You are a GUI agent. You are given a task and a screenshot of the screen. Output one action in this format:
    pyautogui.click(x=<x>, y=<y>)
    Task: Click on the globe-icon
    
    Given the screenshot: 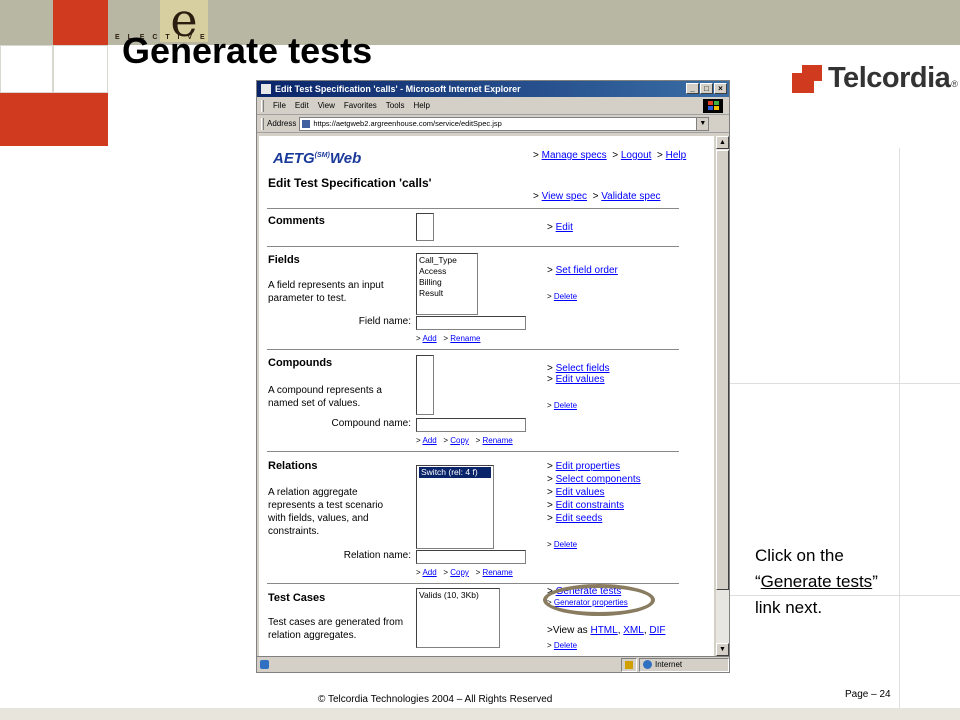 What is the action you would take?
    pyautogui.click(x=647, y=664)
    